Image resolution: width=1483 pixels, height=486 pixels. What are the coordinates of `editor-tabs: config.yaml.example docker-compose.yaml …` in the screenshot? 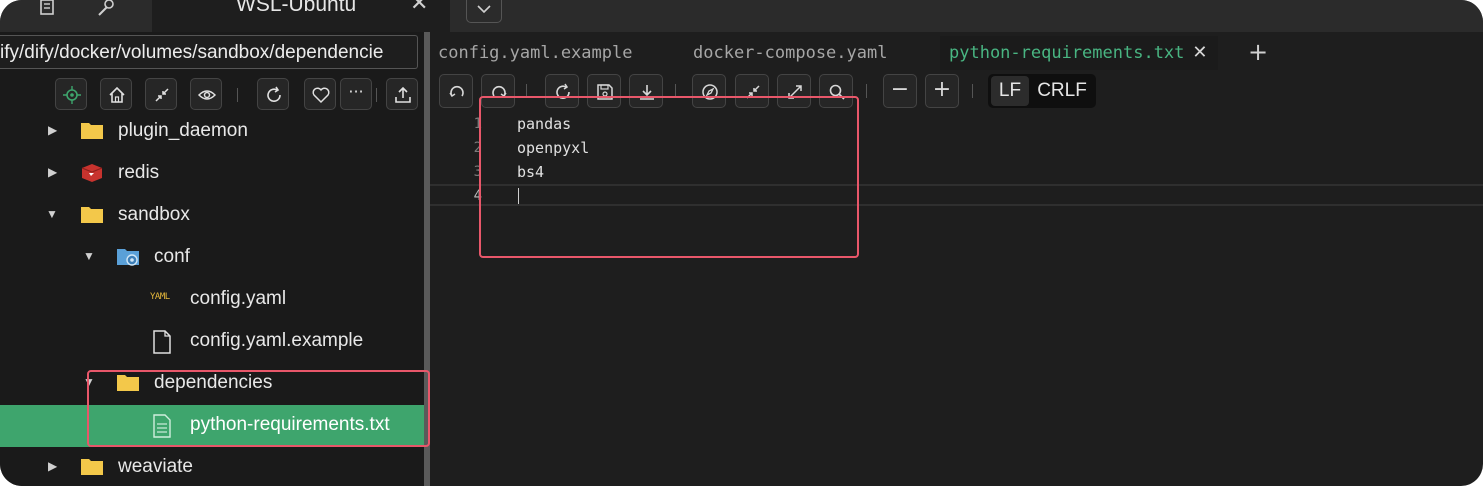 It's located at (956, 53).